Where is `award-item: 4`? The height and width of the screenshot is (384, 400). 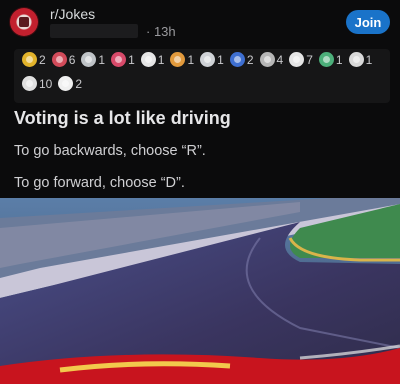
award-item: 4 is located at coordinates (271, 59).